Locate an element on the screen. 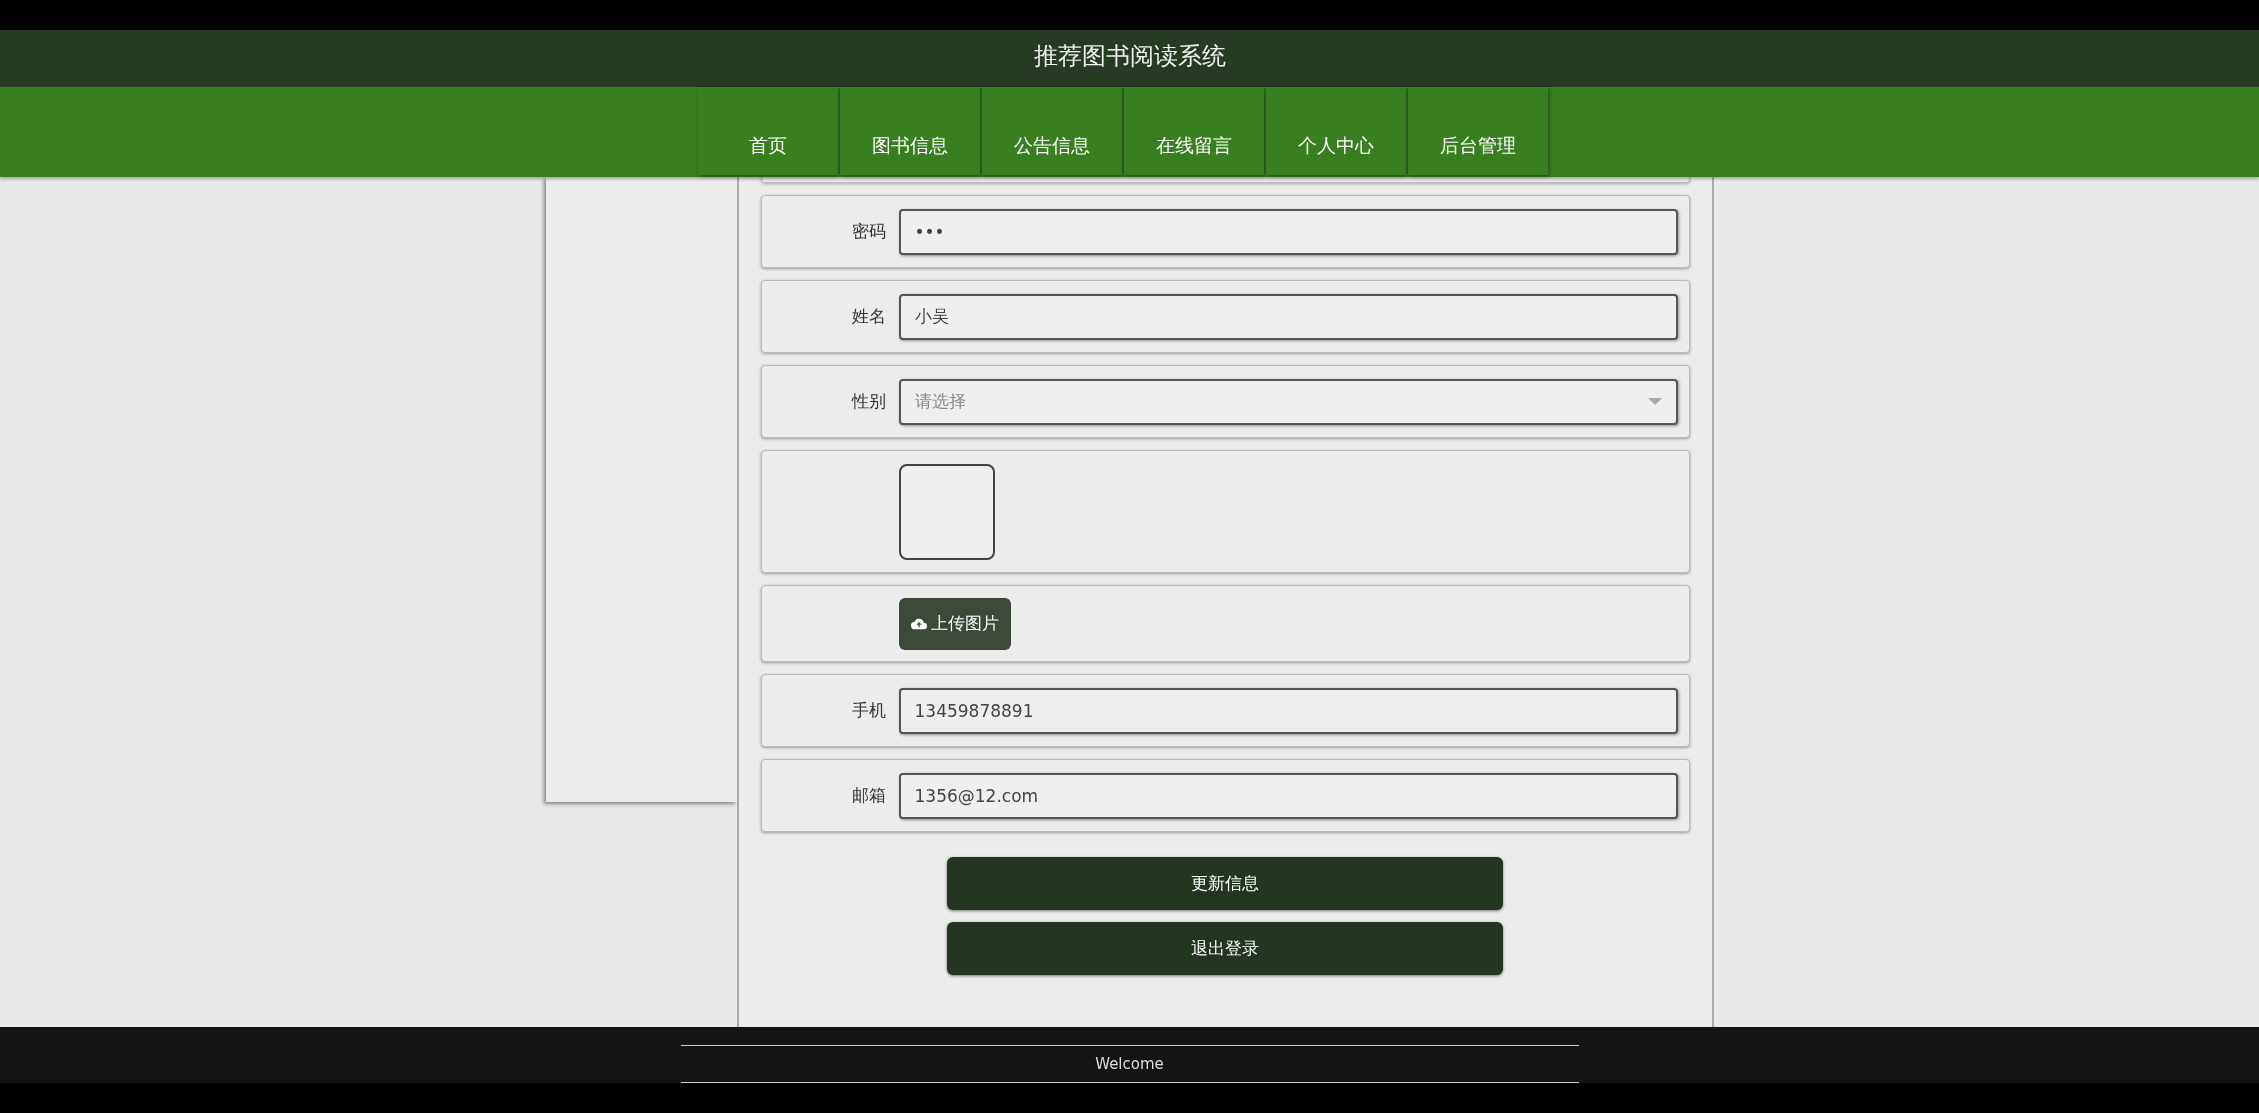  nav-link: 在线留言 is located at coordinates (1194, 131).